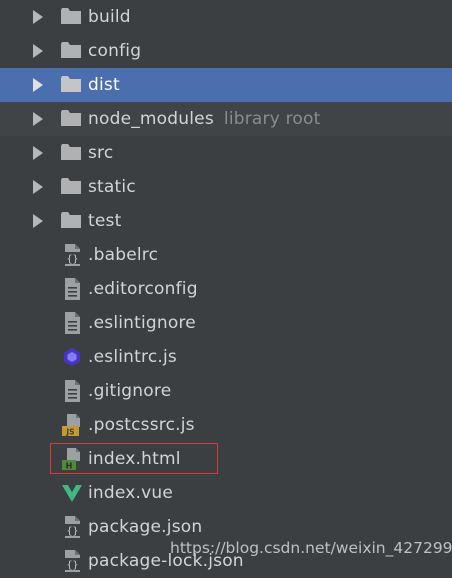  I want to click on watermark-text: https://blog.csdn.net/weixin_42729938, so click(311, 548).